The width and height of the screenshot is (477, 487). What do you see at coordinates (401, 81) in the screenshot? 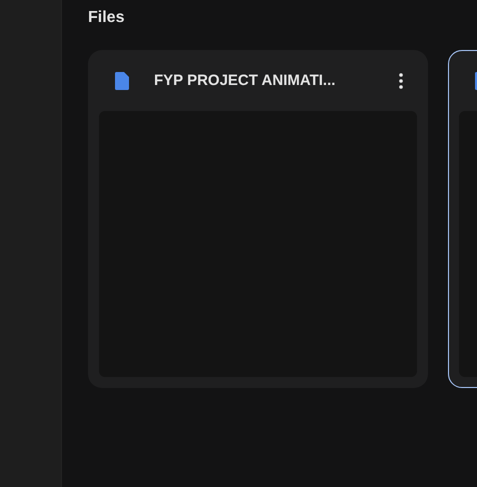
I see `more-icon` at bounding box center [401, 81].